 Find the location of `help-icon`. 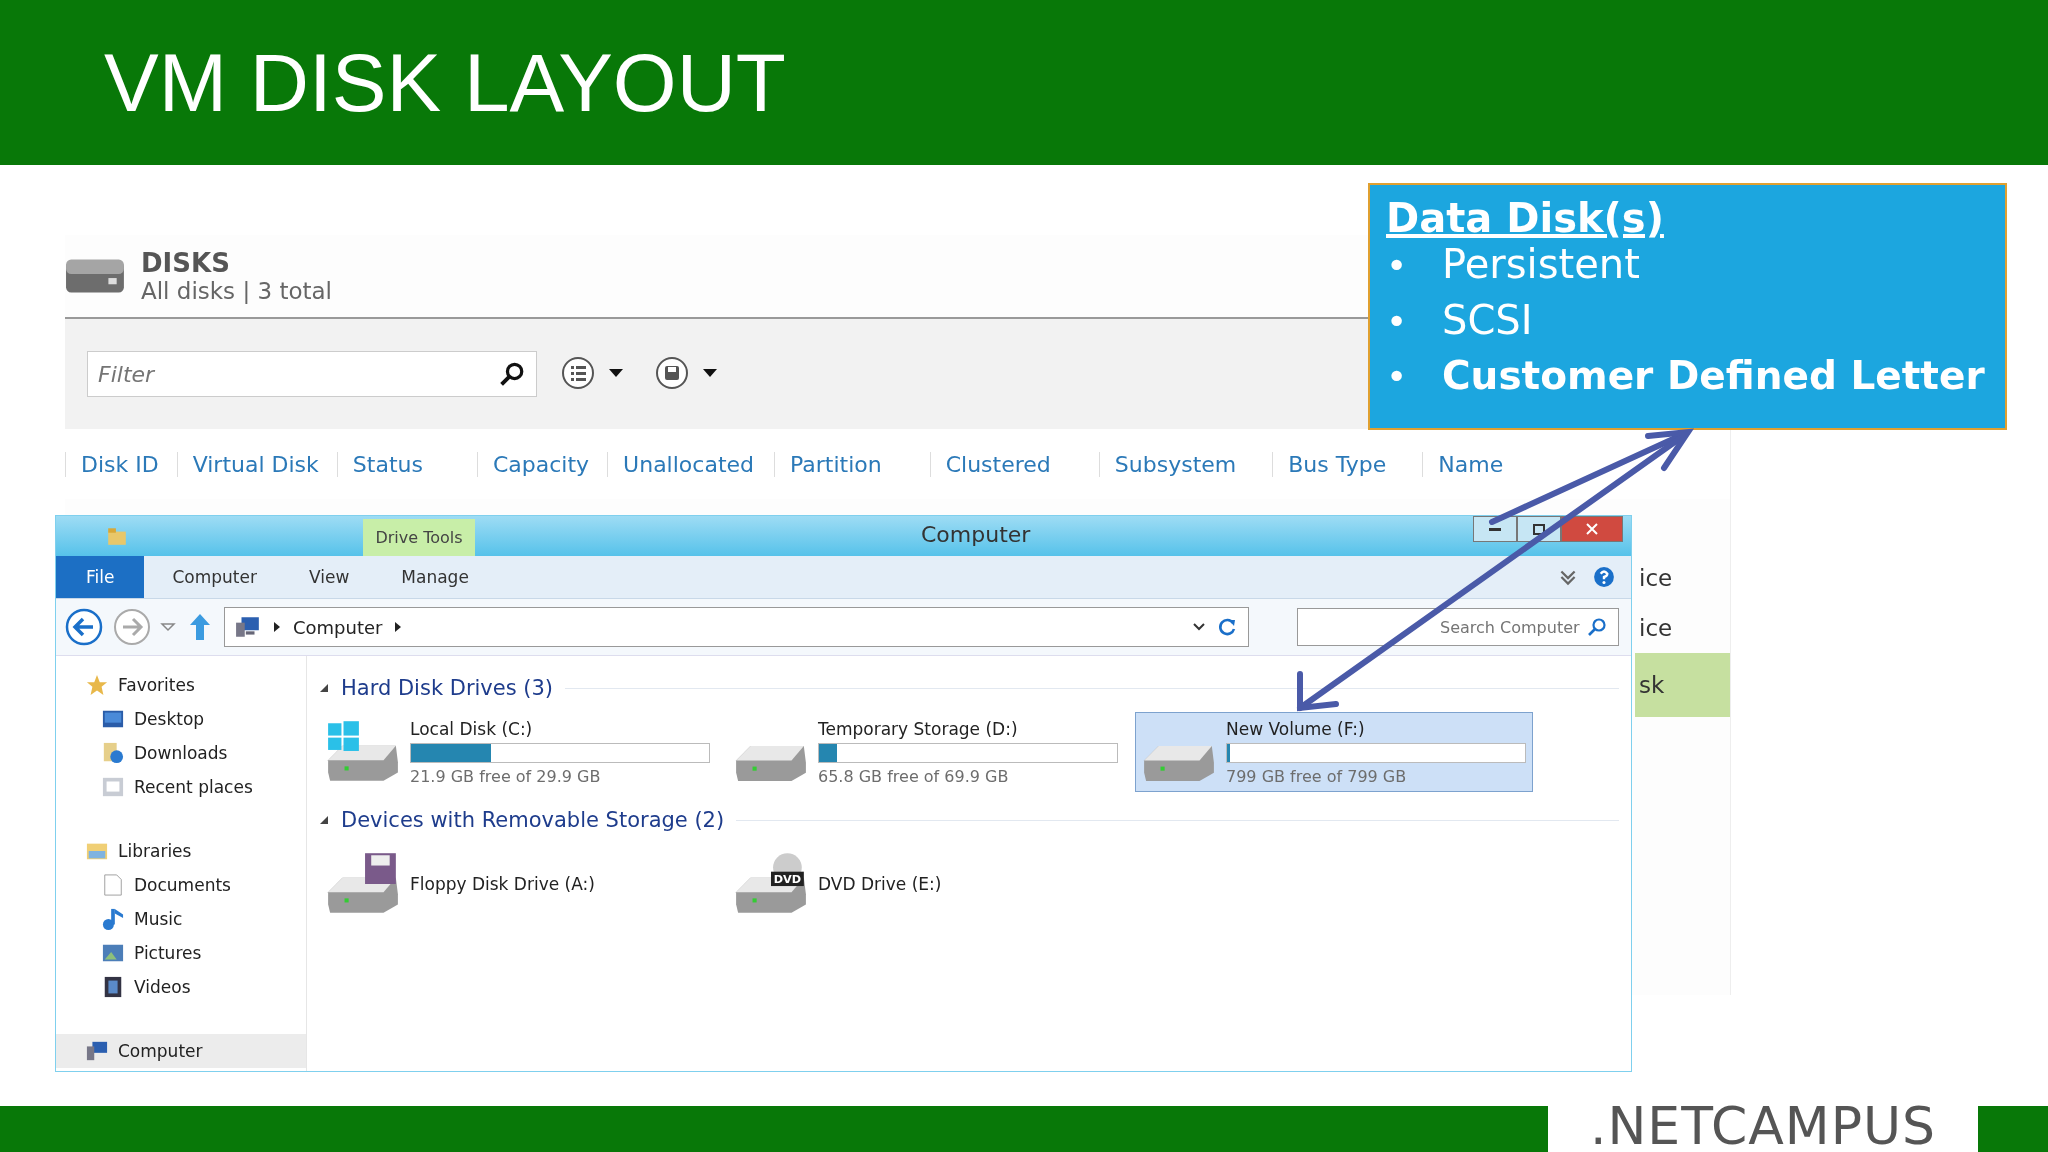

help-icon is located at coordinates (1604, 577).